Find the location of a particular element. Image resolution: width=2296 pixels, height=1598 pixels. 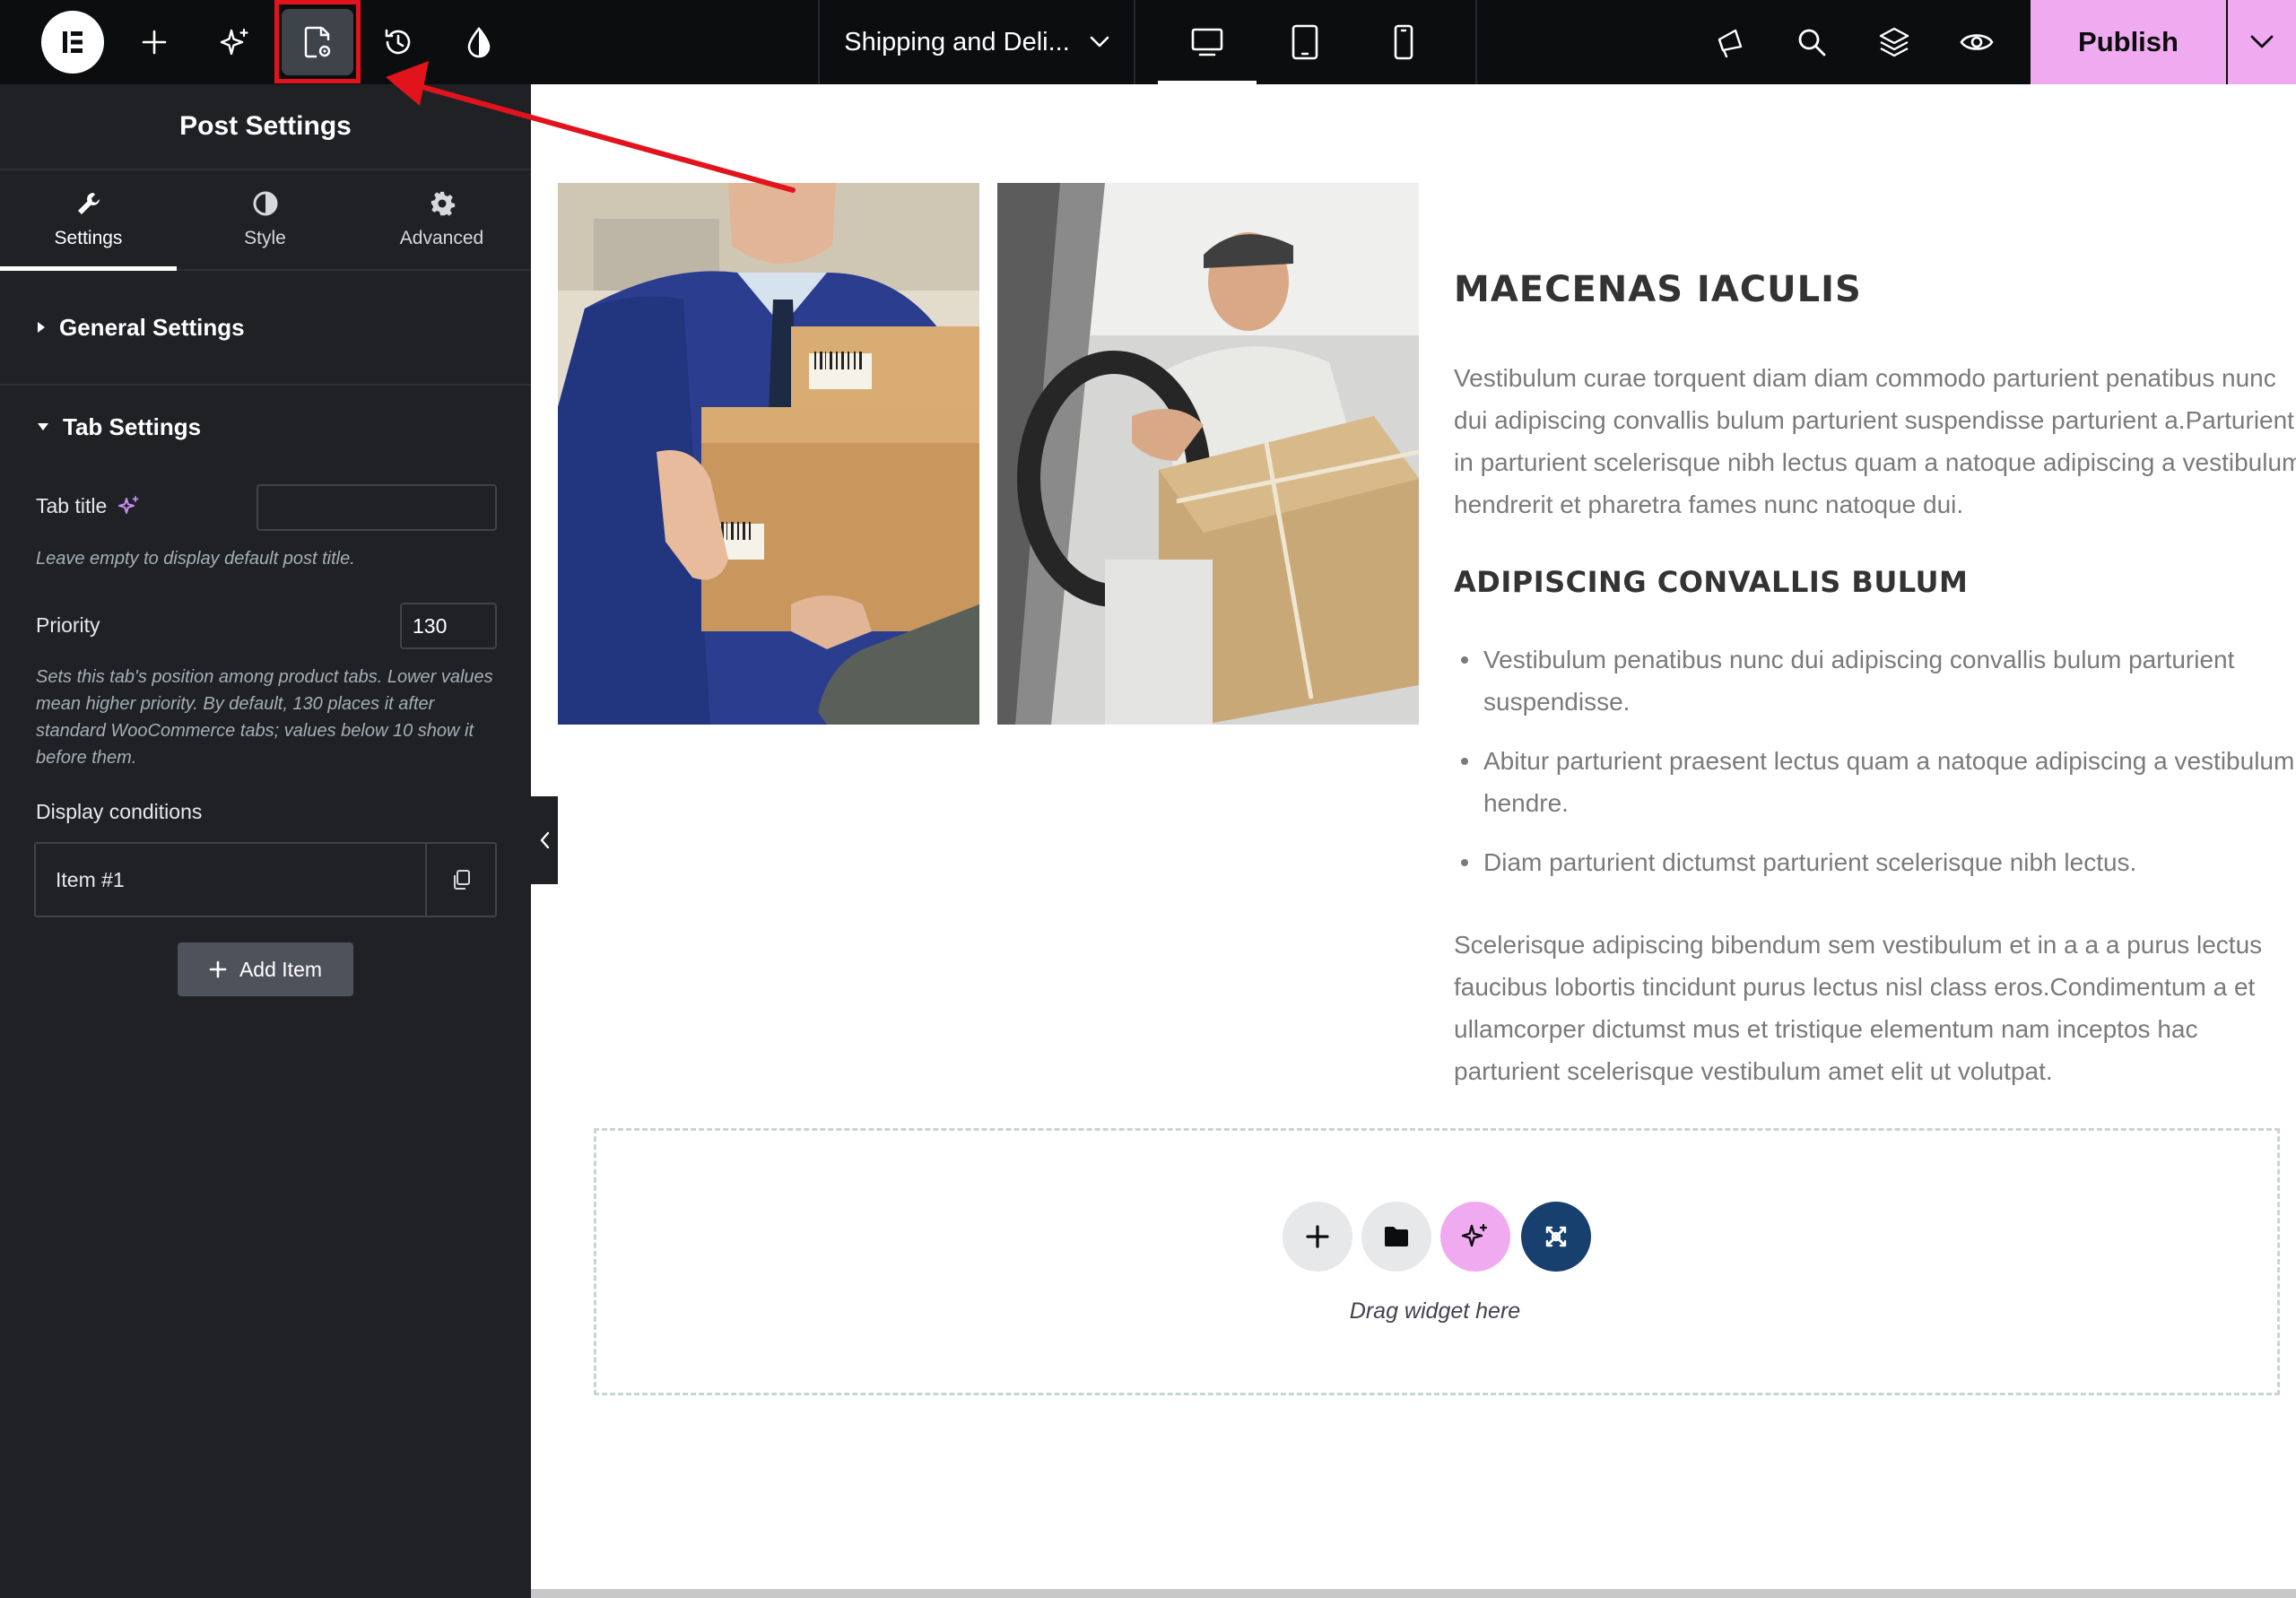

tab-settings-label: Settings is located at coordinates (88, 238).